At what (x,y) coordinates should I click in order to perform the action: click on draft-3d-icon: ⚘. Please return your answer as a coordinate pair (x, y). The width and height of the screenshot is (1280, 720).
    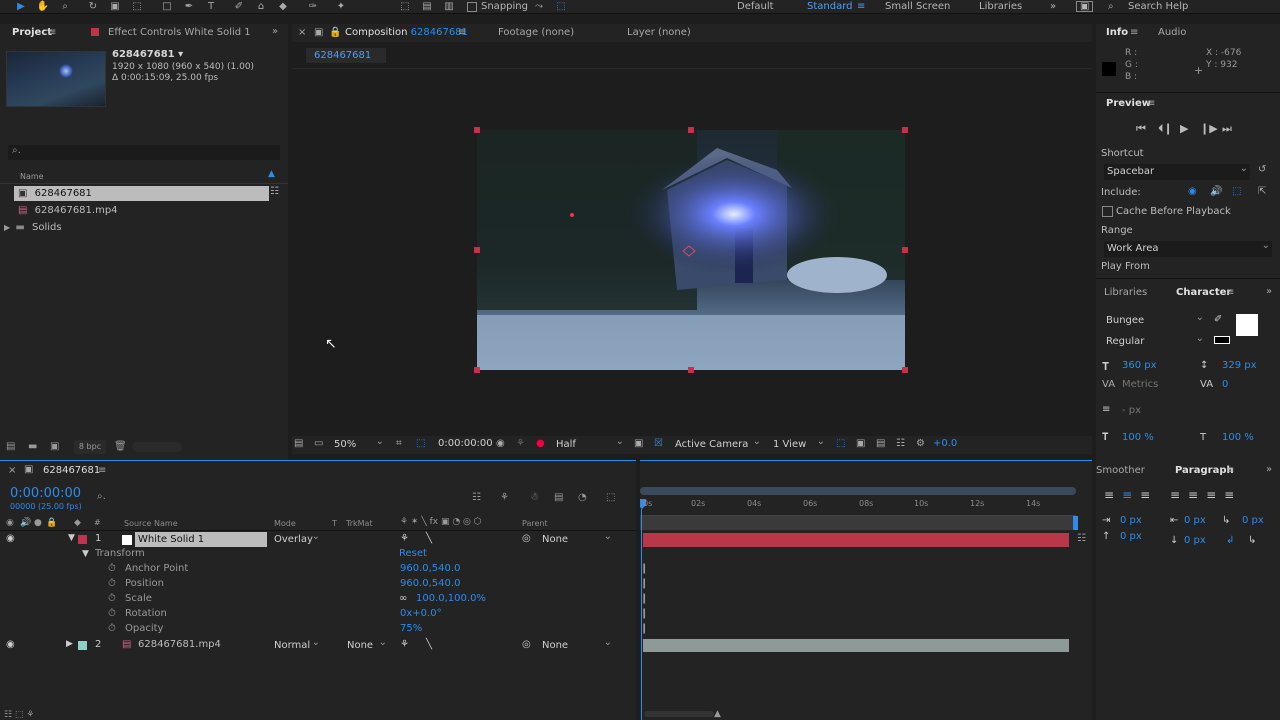
    Looking at the image, I should click on (504, 497).